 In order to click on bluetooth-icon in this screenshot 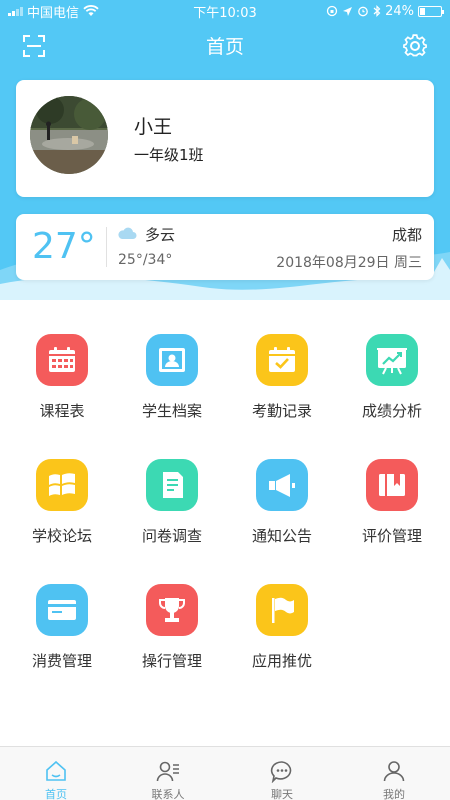, I will do `click(377, 11)`.